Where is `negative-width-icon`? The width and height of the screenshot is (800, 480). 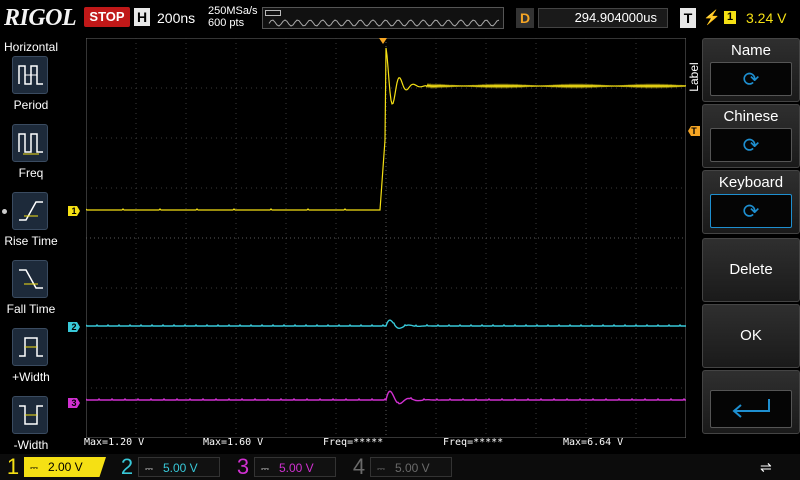 negative-width-icon is located at coordinates (30, 415).